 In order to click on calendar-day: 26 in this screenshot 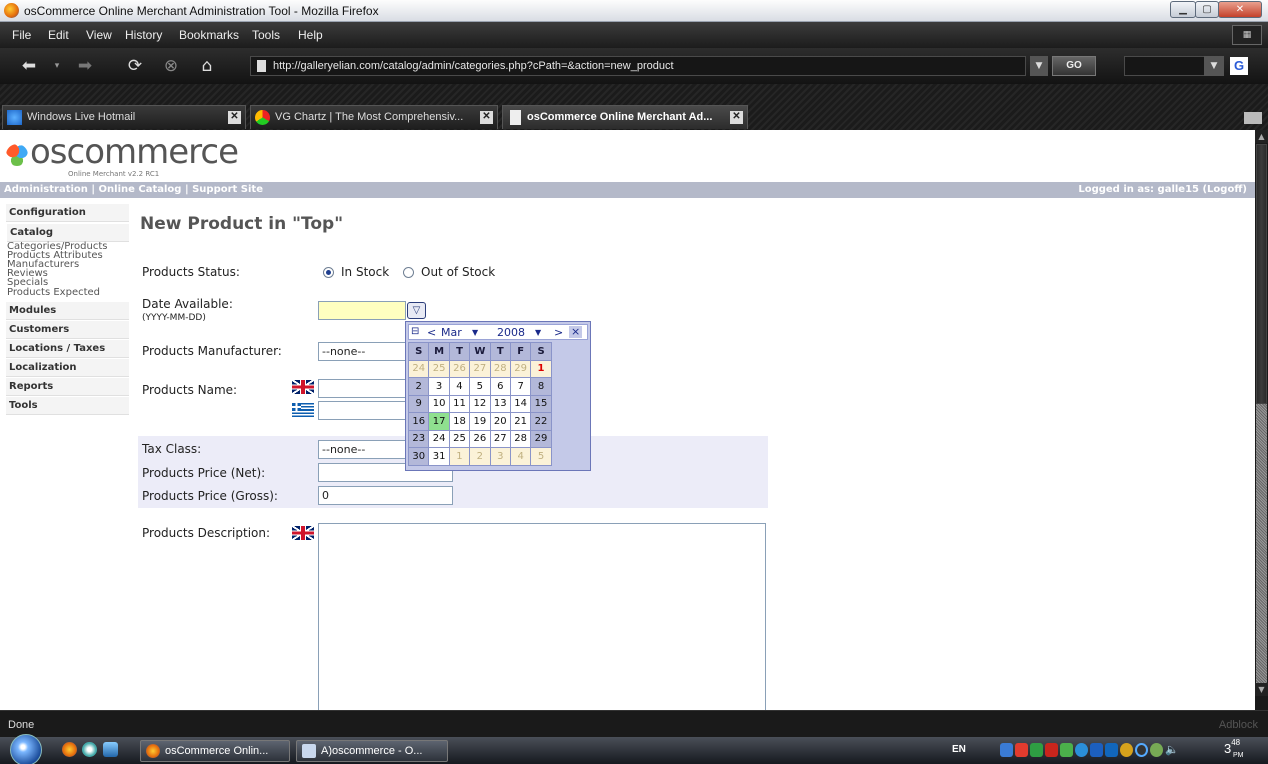, I will do `click(480, 438)`.